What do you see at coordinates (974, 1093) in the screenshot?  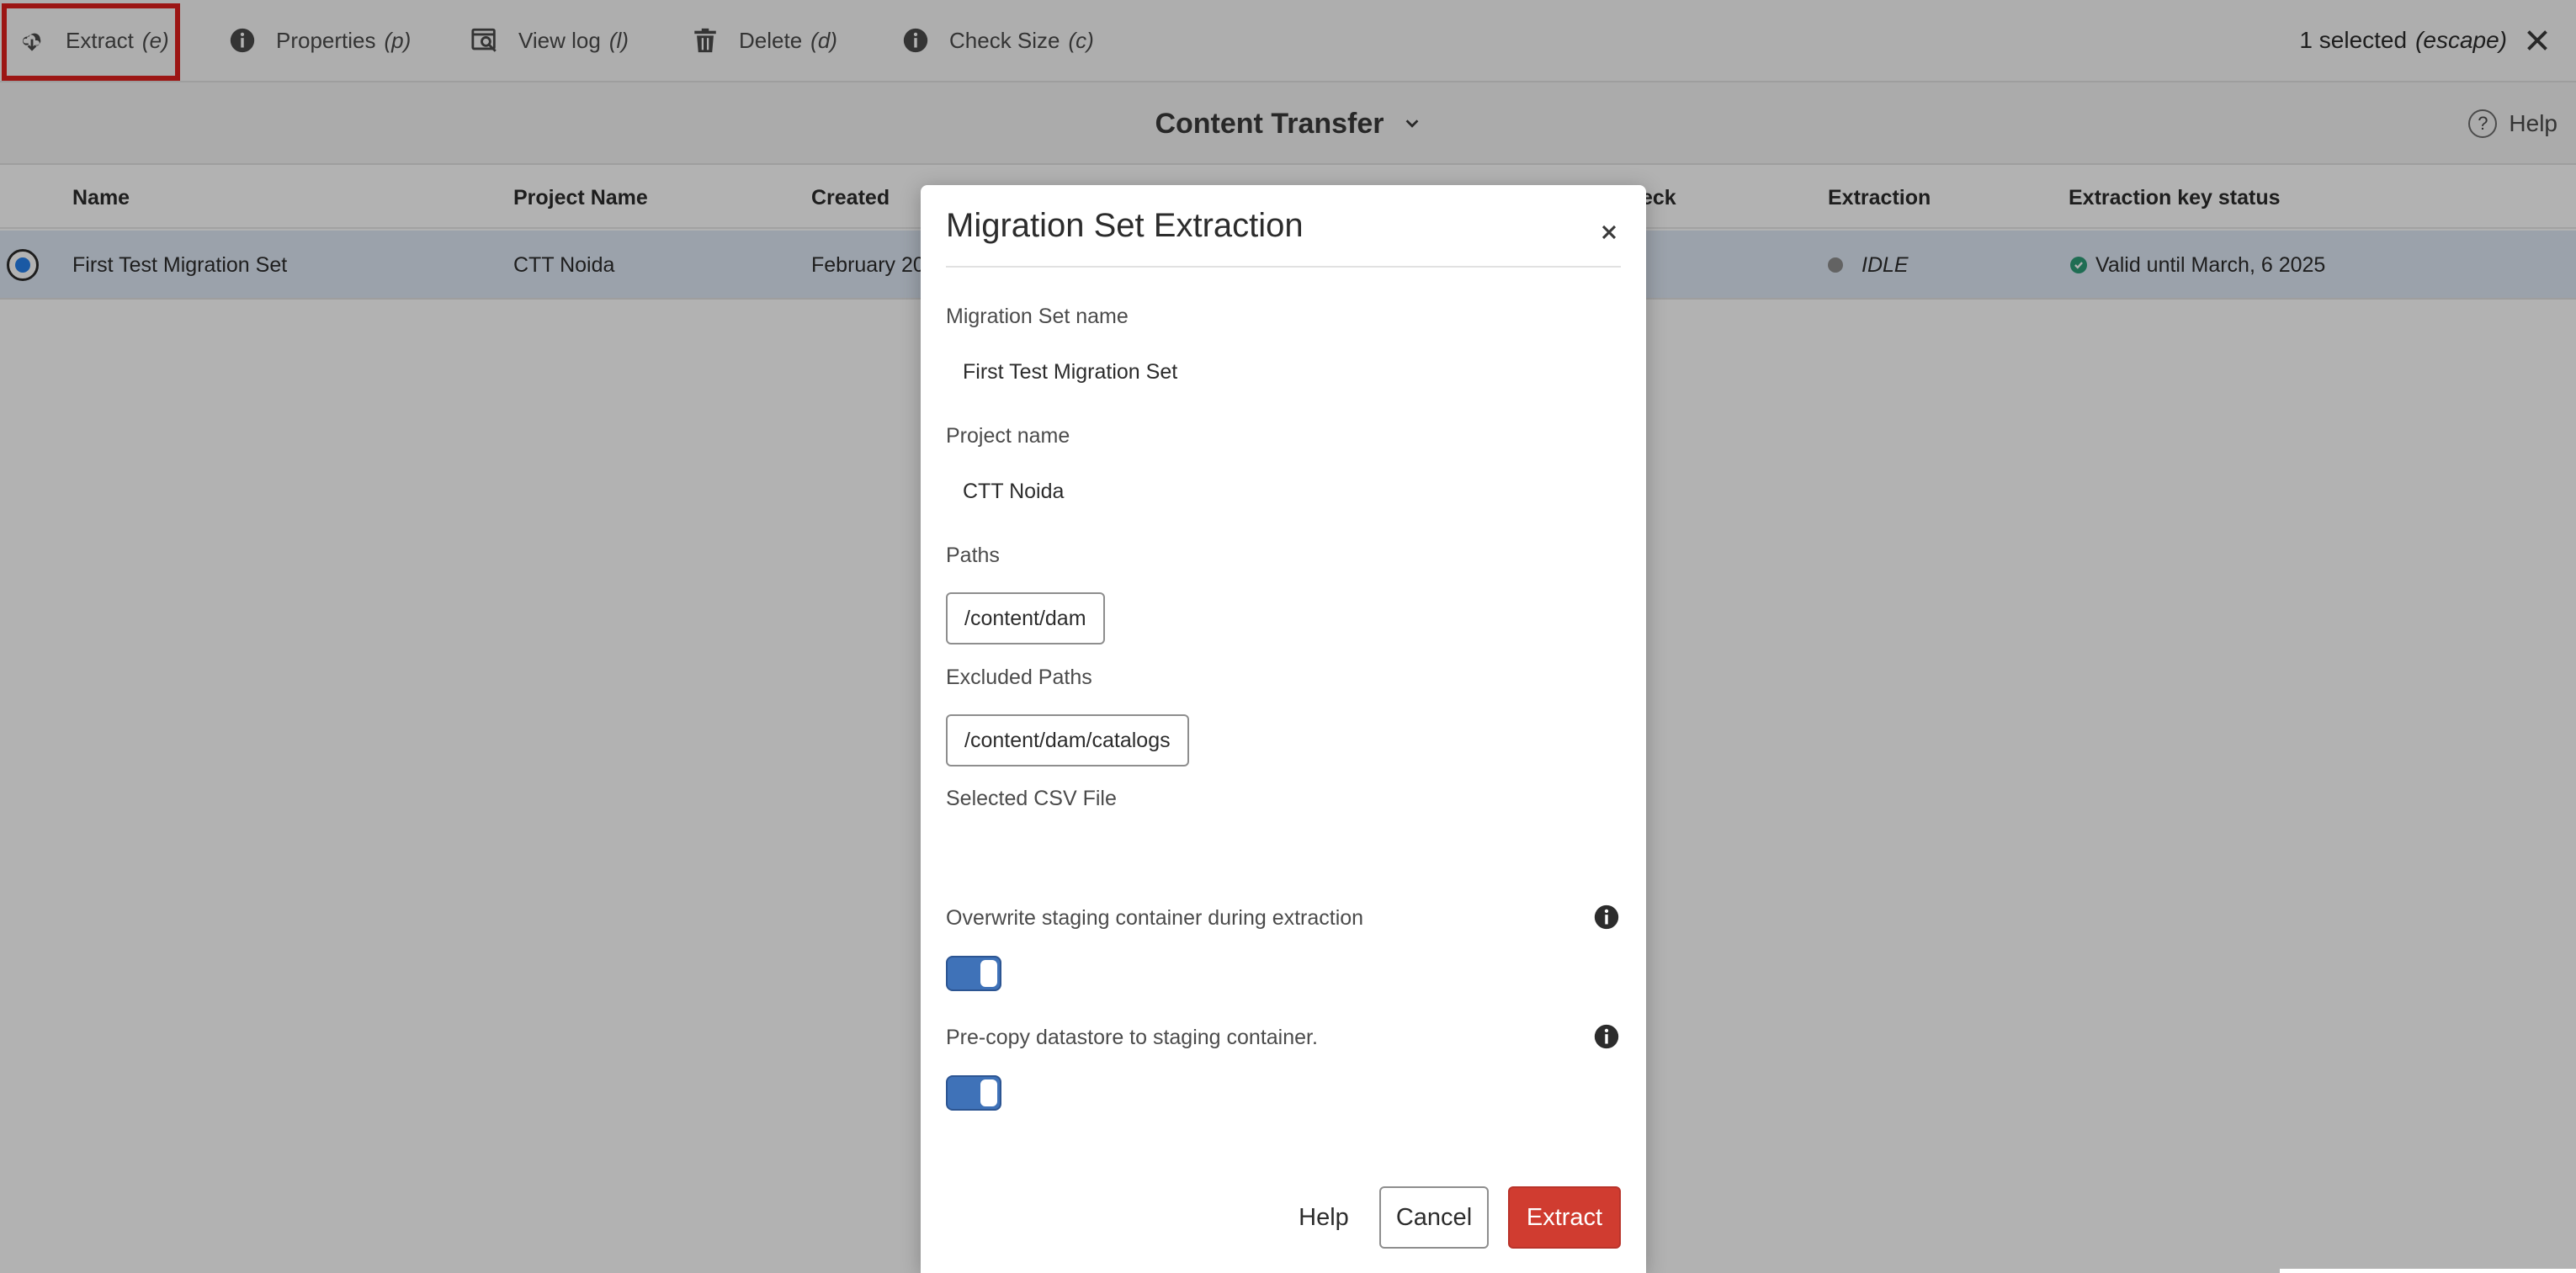 I see `precopy-datastore-toggle` at bounding box center [974, 1093].